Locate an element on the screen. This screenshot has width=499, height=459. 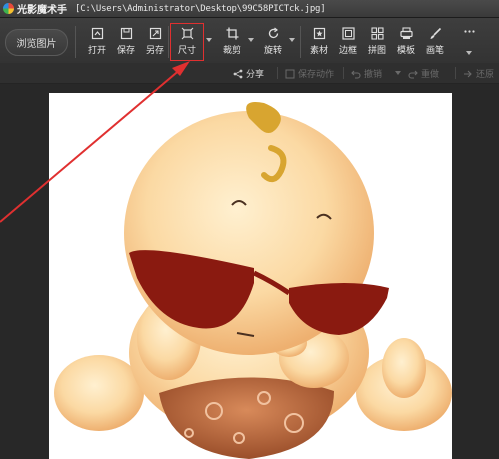
restore-icon is located at coordinates (468, 73).